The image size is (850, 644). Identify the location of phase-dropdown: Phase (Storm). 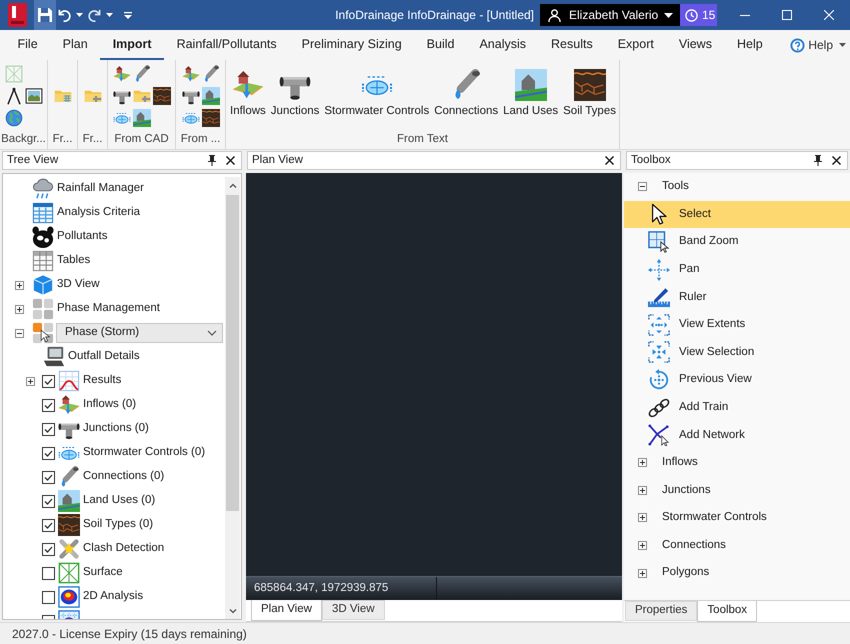
(139, 333).